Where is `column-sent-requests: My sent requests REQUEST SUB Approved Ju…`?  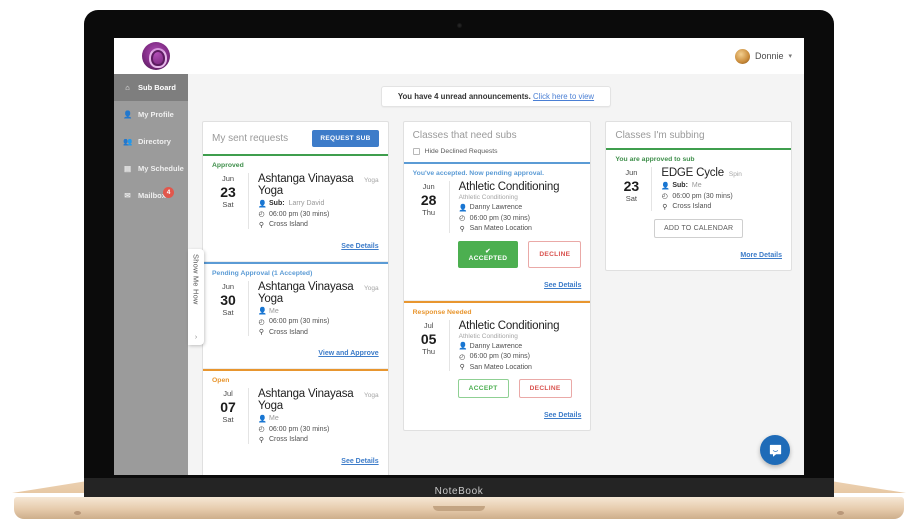
column-sent-requests: My sent requests REQUEST SUB Approved Ju… is located at coordinates (295, 298).